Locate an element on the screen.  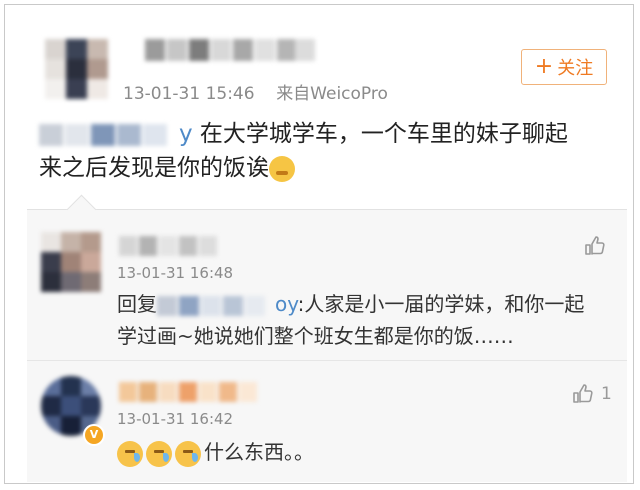
post-meta: 13-01-31 15:46 来自WeicoPro is located at coordinates (255, 91).